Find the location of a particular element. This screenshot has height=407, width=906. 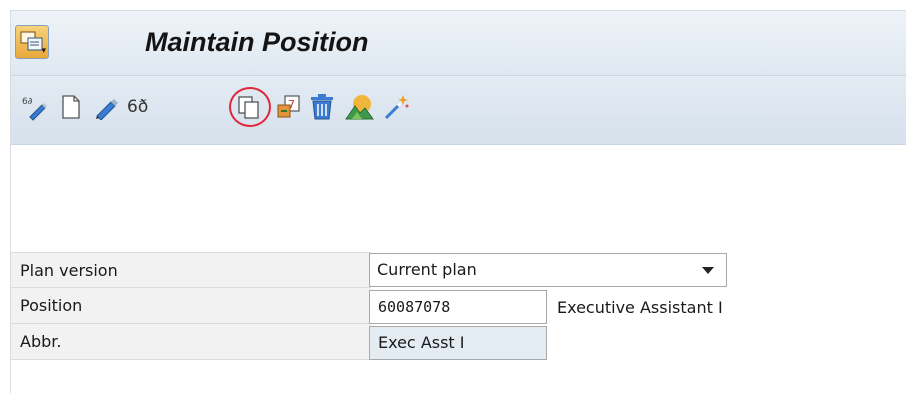

edit-icon: 6∂ is located at coordinates (36, 107).